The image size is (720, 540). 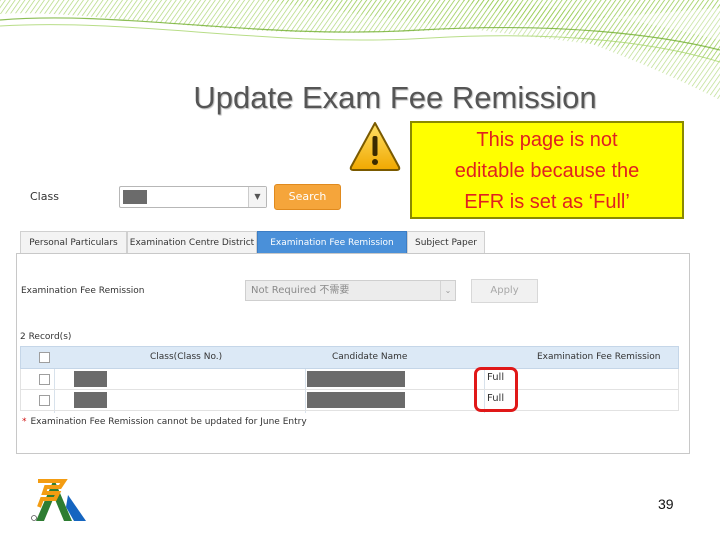 I want to click on redacted-value, so click(x=135, y=197).